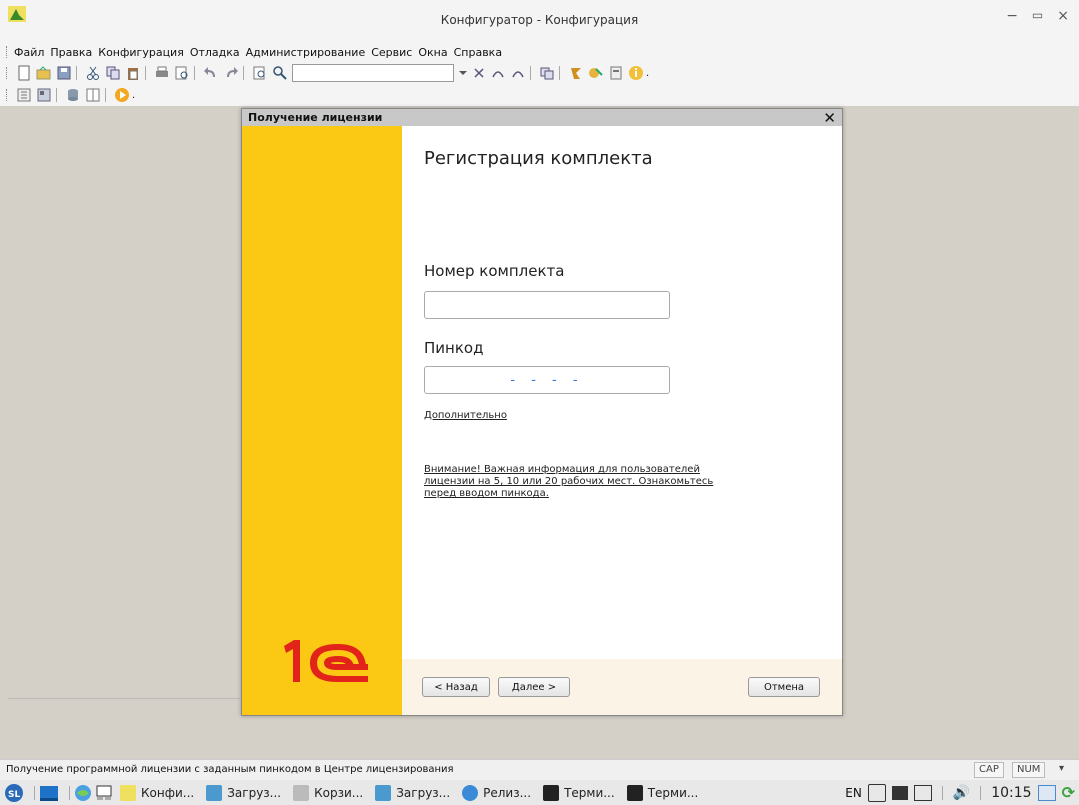 This screenshot has height=805, width=1079. Describe the element at coordinates (1046, 792) in the screenshot. I see `calendar-icon` at that location.